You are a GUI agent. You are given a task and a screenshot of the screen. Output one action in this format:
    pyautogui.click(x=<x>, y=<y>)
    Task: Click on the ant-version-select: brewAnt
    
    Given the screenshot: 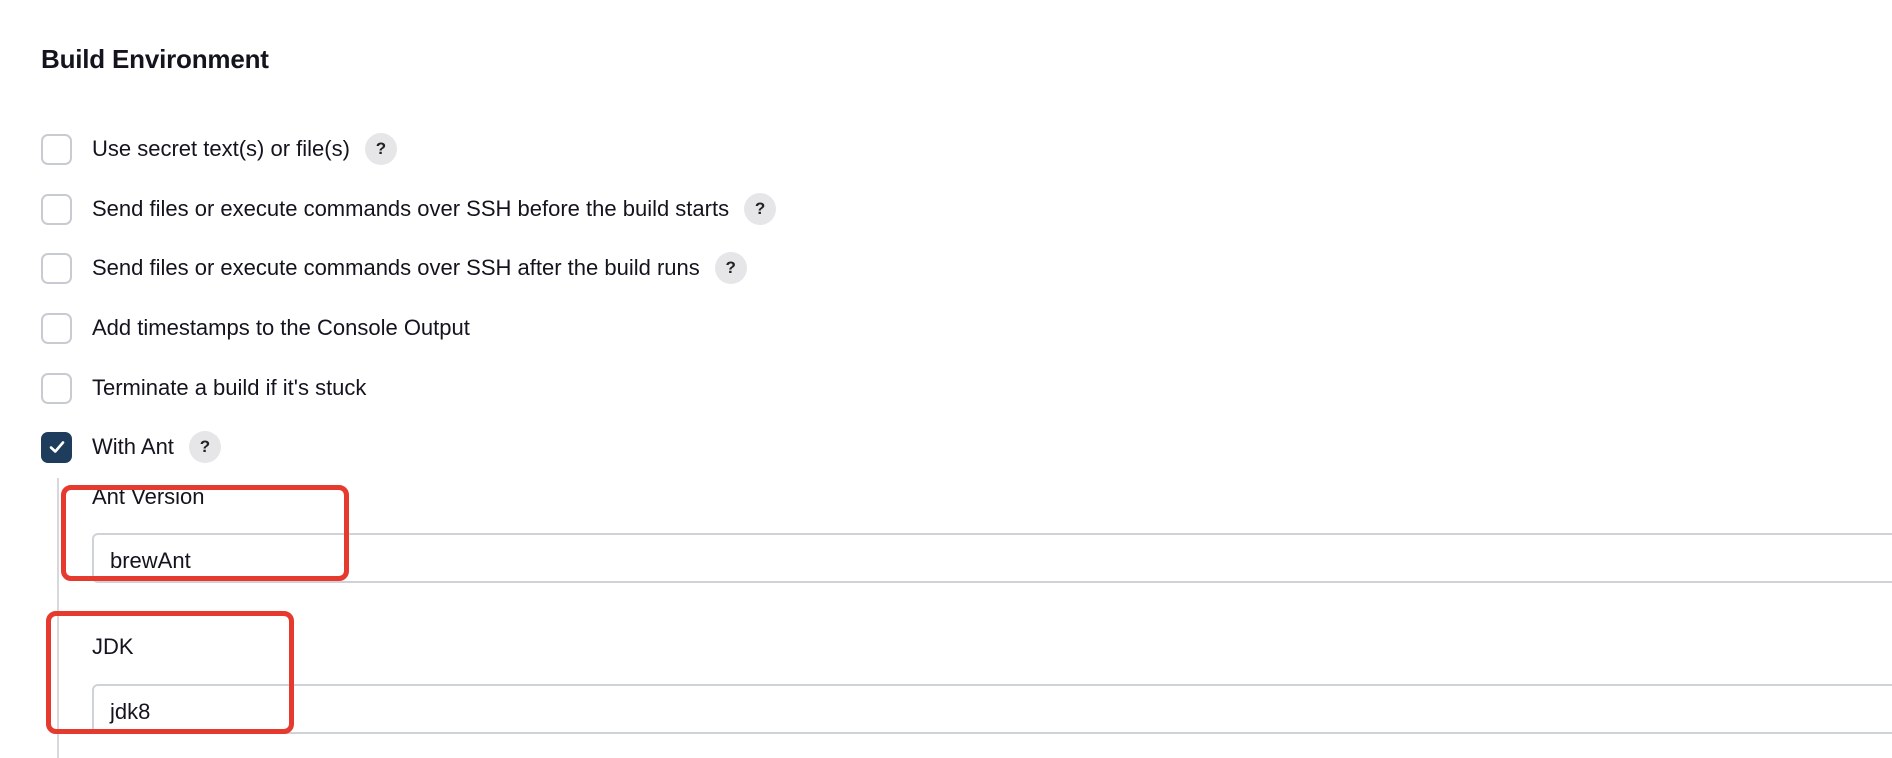 What is the action you would take?
    pyautogui.click(x=992, y=558)
    